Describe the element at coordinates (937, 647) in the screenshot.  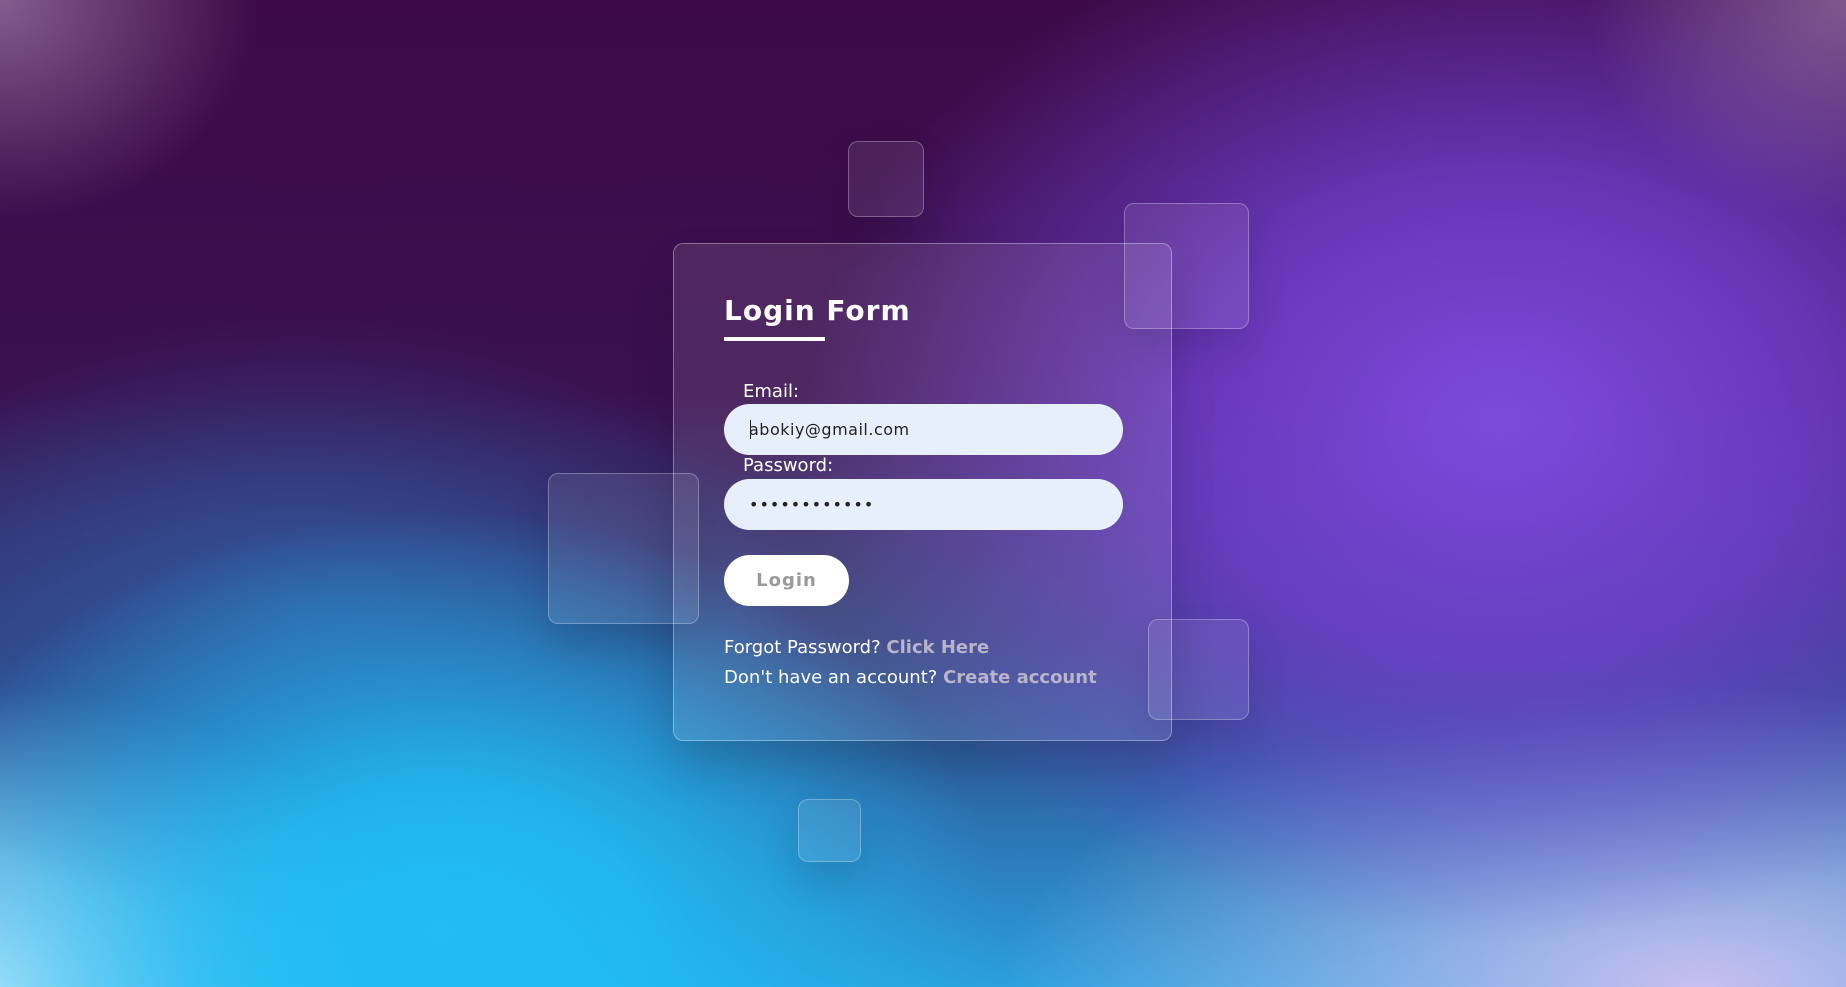
I see `forgot-password-link: Click Here` at that location.